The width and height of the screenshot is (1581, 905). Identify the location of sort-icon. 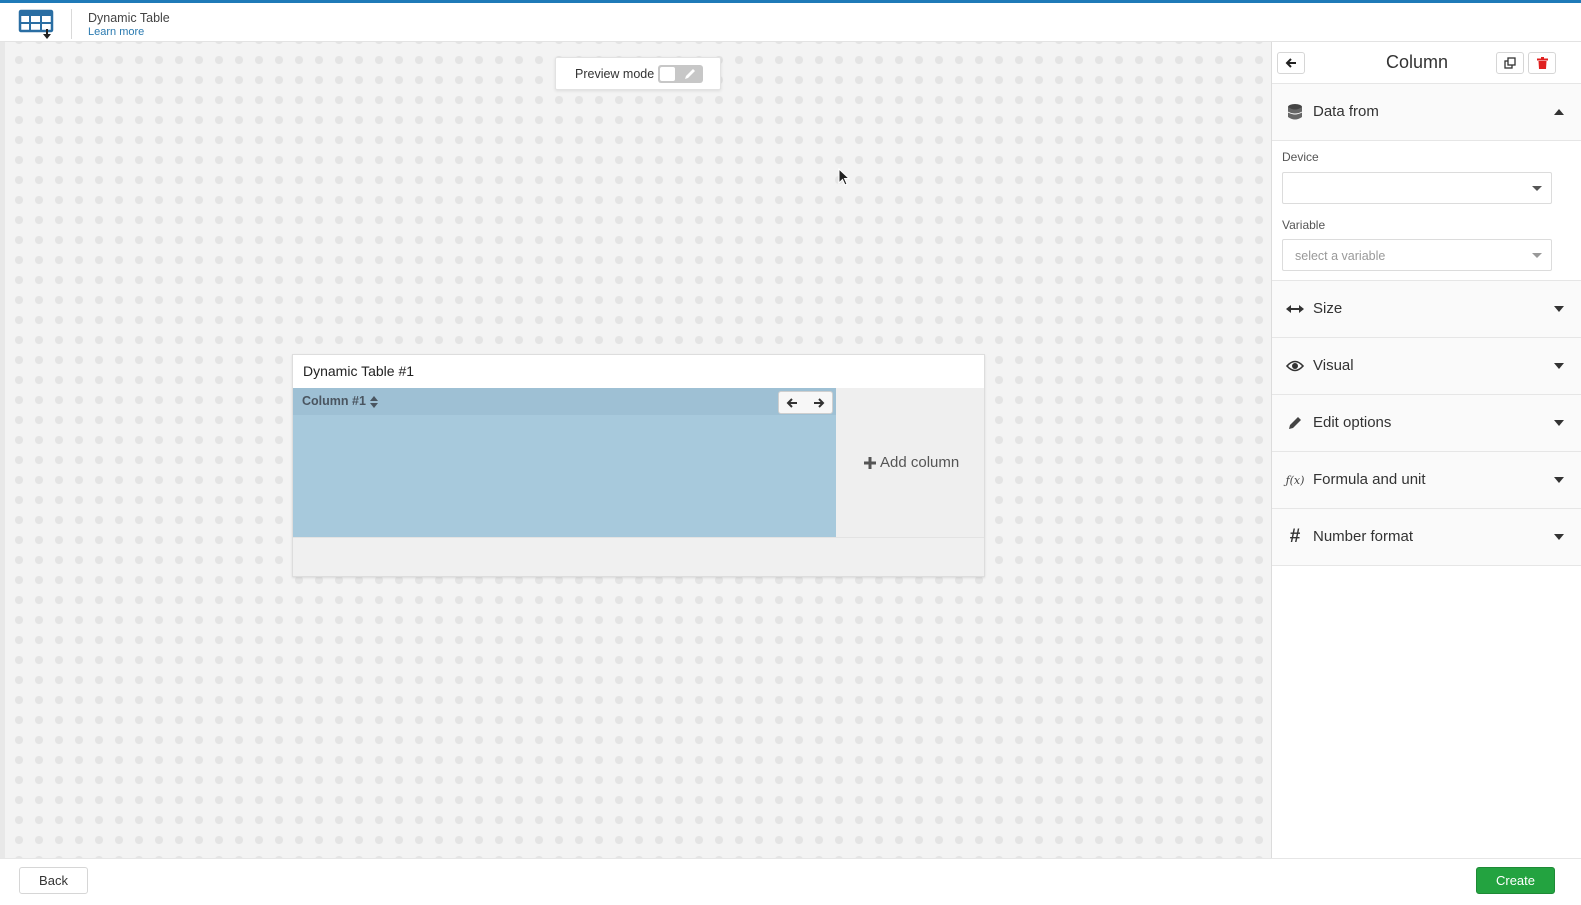
(374, 401).